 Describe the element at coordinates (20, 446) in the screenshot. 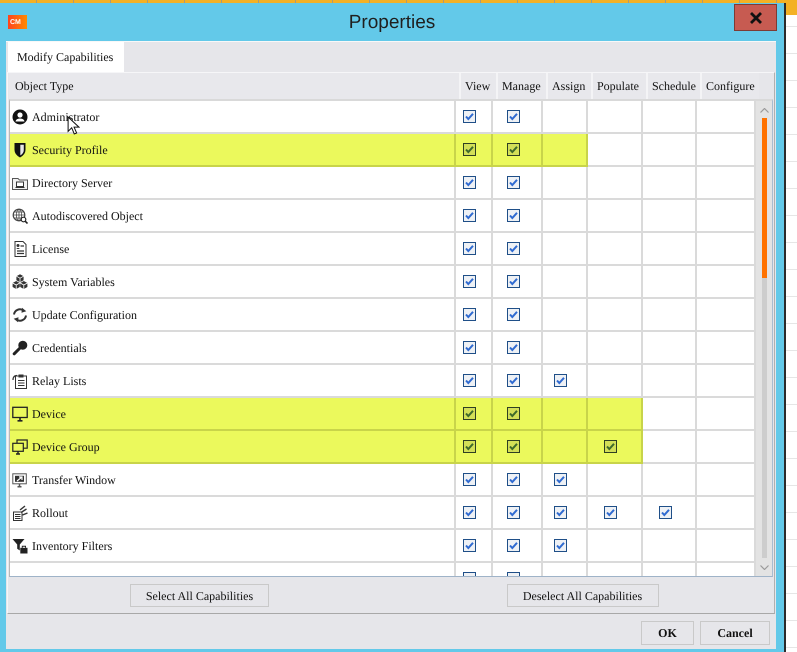

I see `monitors-icon` at that location.